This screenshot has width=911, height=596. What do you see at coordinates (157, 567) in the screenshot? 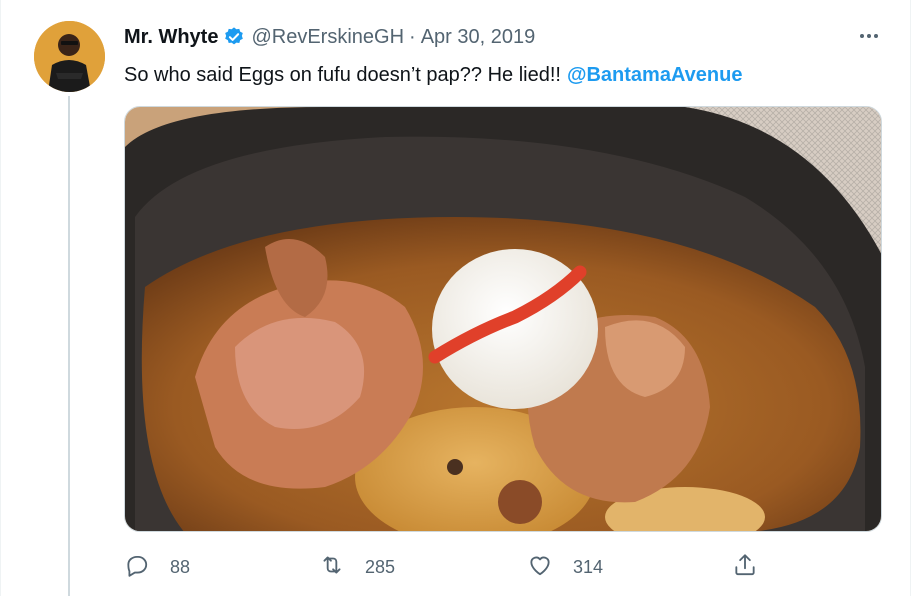
I see `reply-button: 88` at bounding box center [157, 567].